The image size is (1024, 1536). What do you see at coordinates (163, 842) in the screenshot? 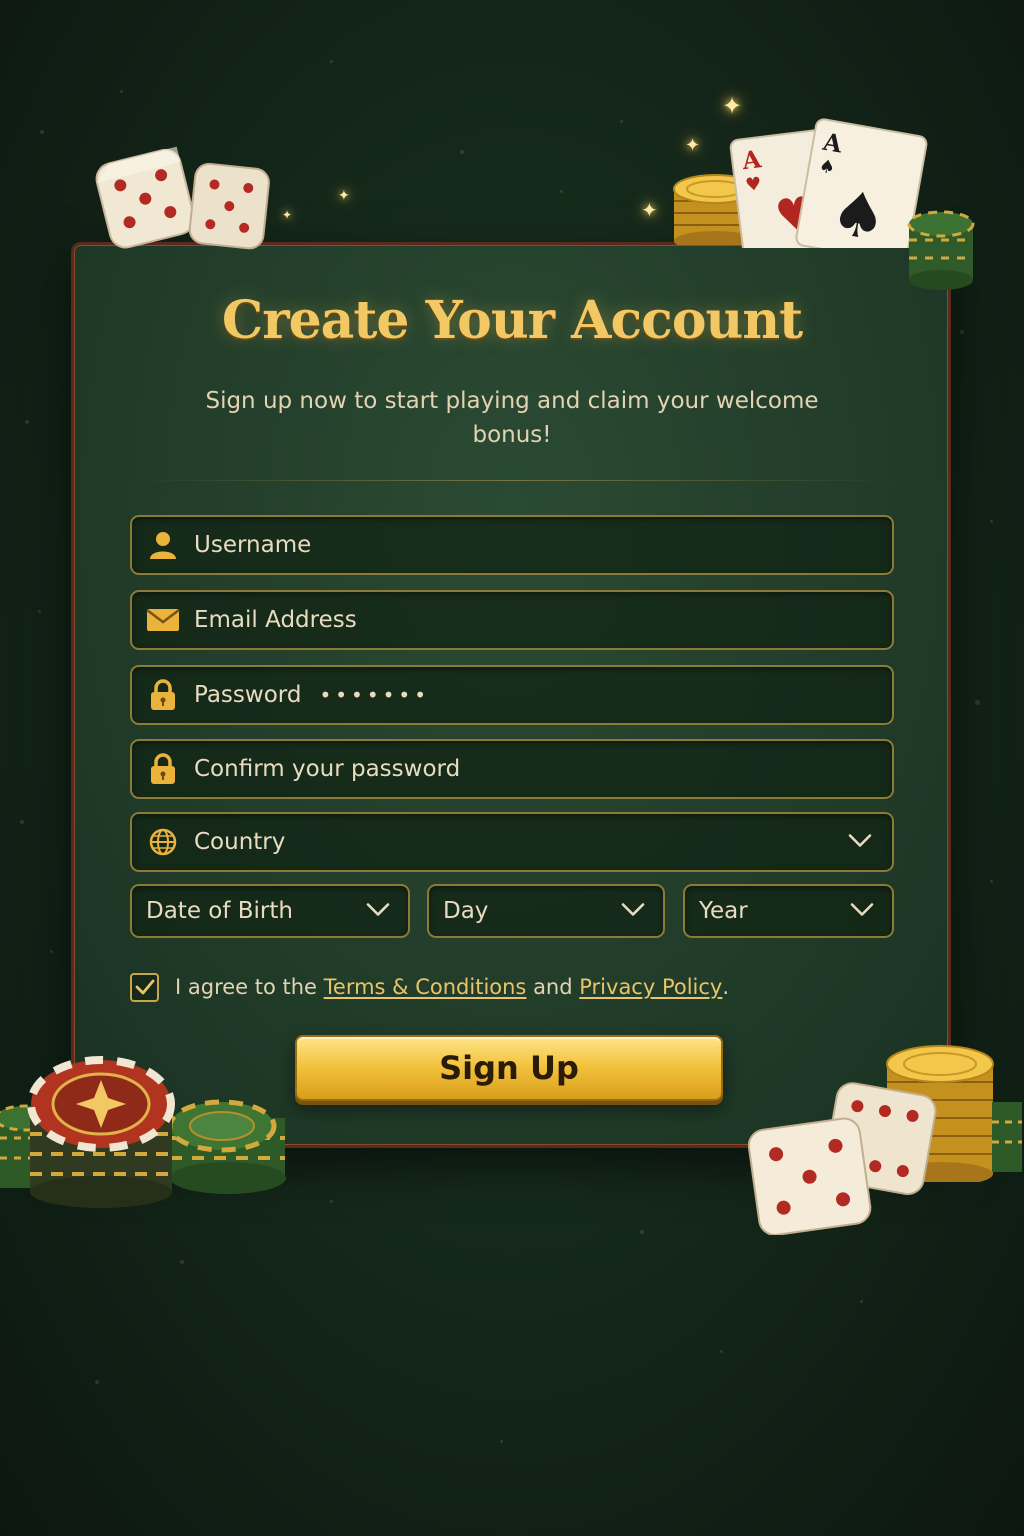
I see `globe-icon` at bounding box center [163, 842].